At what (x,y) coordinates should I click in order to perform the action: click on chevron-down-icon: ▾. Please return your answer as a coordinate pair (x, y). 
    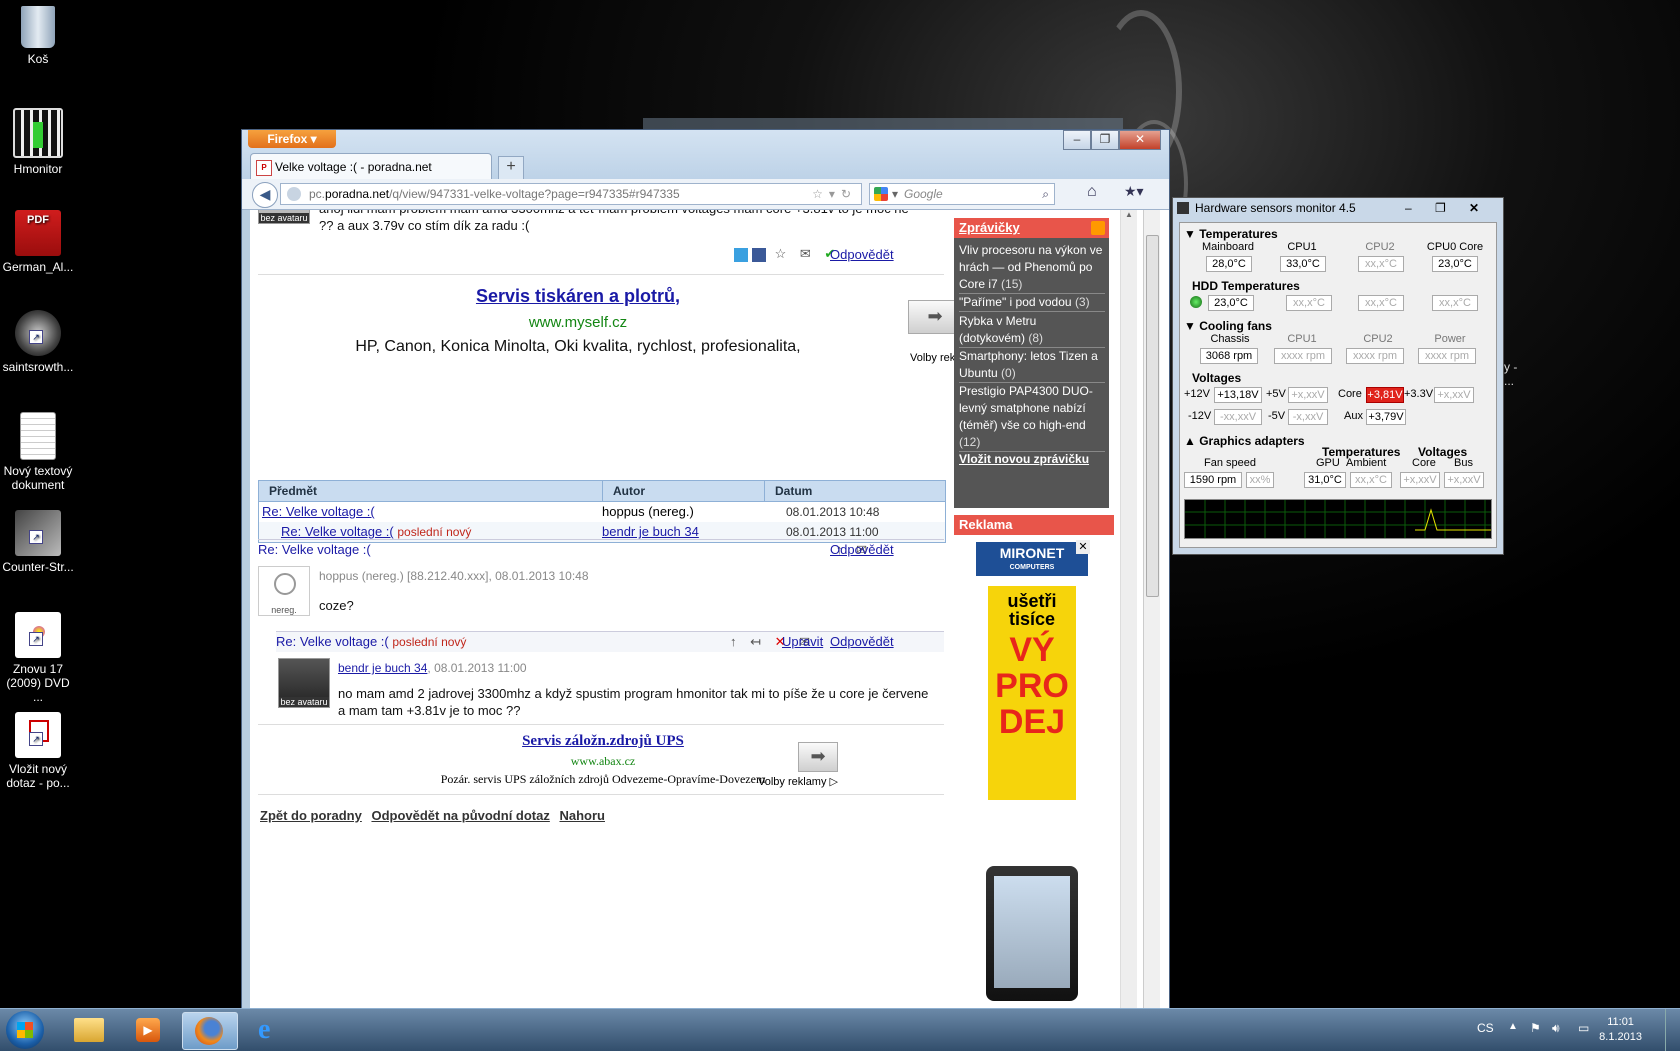
    Looking at the image, I should click on (895, 194).